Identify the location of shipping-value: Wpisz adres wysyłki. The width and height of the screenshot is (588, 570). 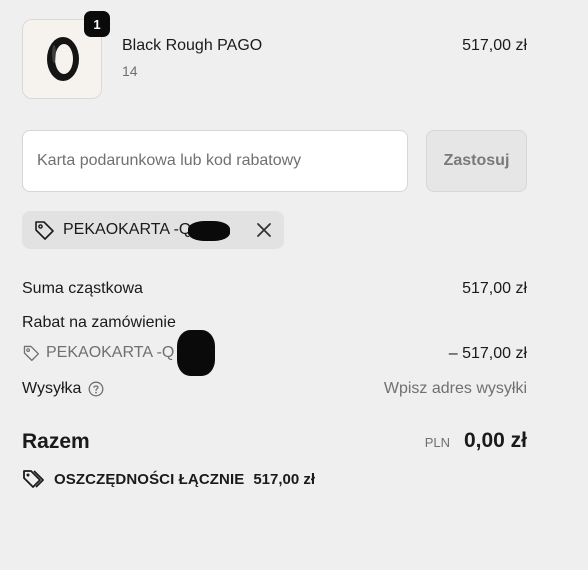
(455, 388).